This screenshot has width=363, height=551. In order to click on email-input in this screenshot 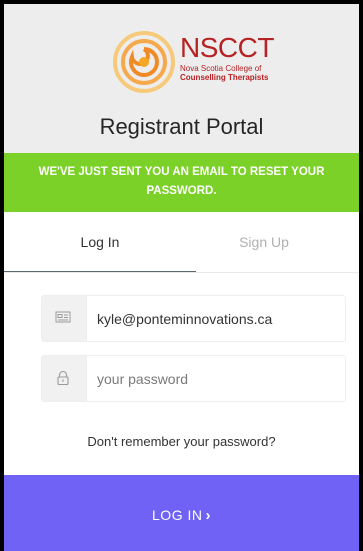, I will do `click(217, 318)`.